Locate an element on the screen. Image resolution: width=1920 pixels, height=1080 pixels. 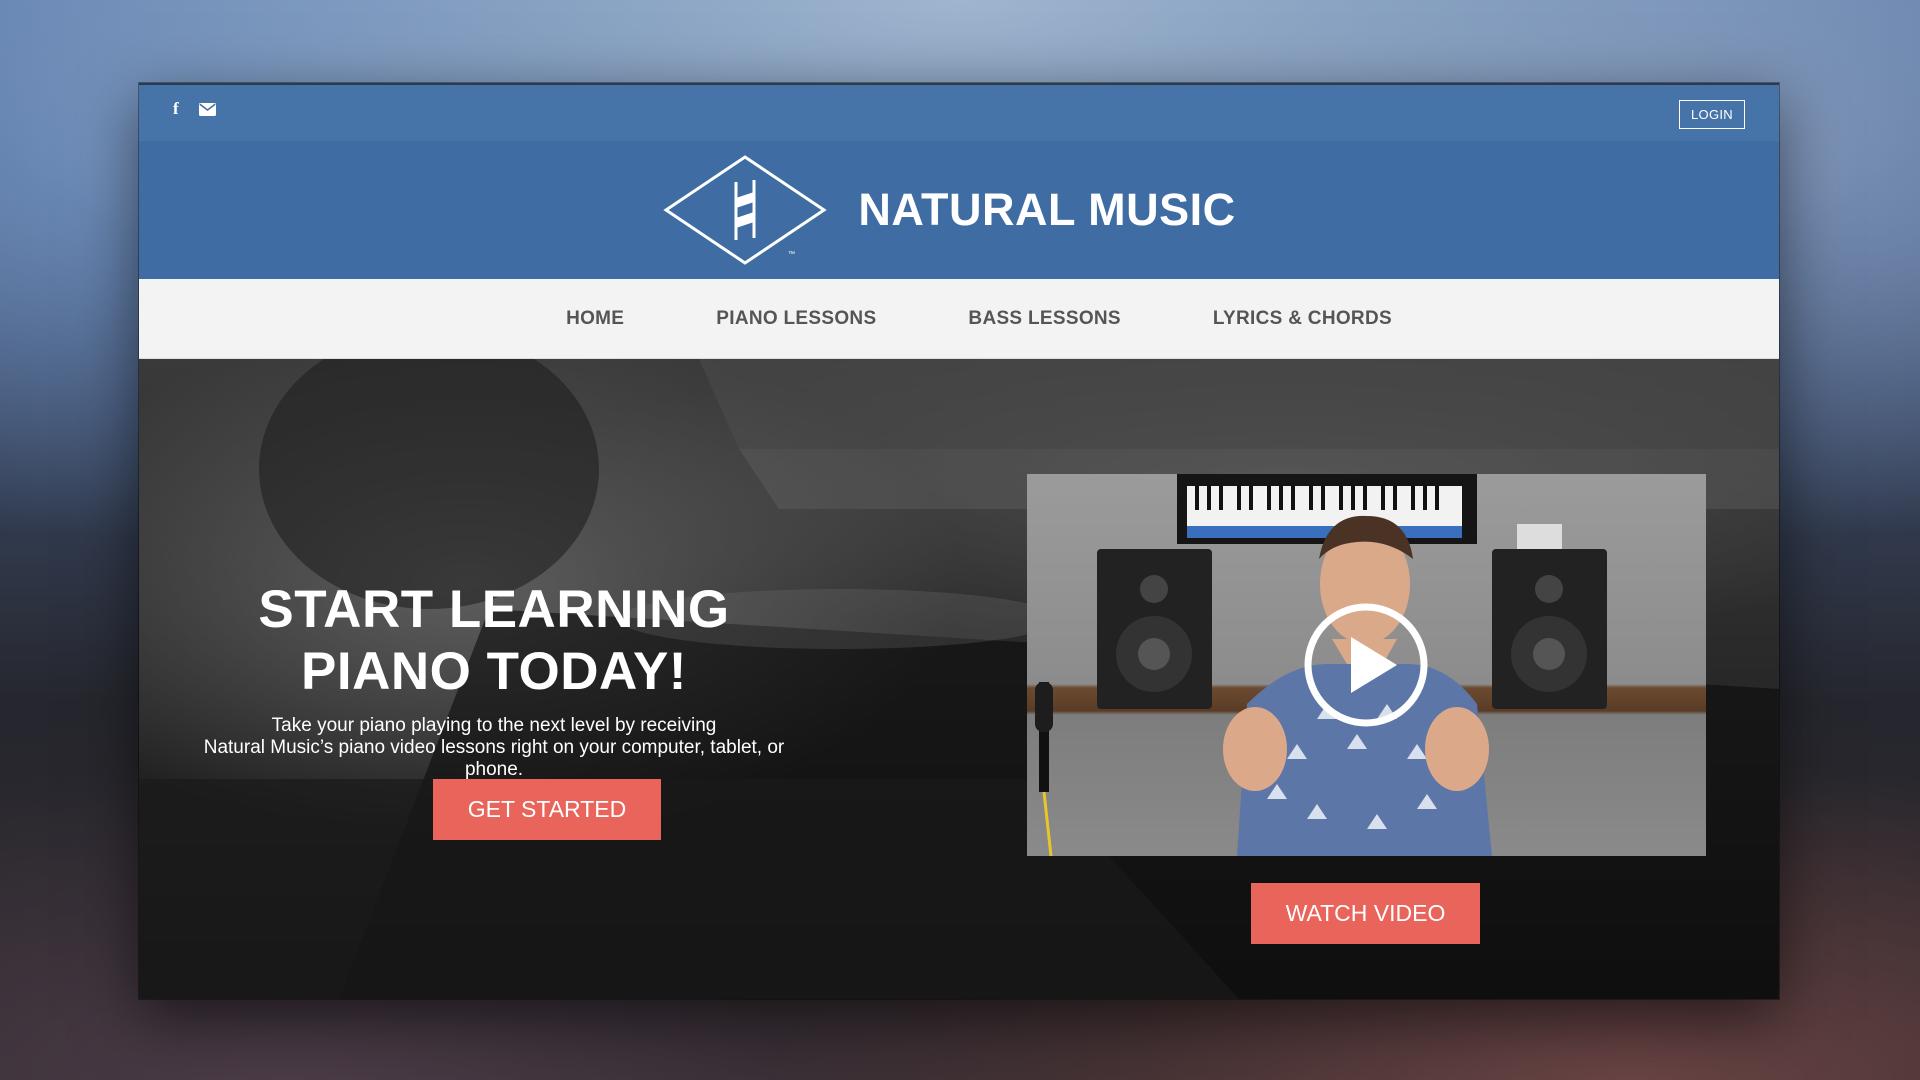
svg-text: ™ is located at coordinates (791, 254).